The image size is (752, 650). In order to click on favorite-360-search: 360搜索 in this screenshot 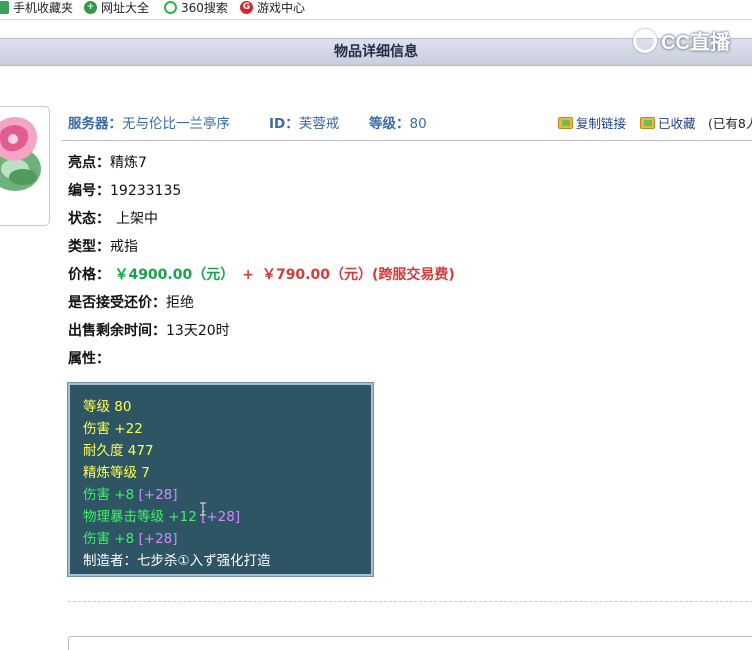, I will do `click(196, 7)`.